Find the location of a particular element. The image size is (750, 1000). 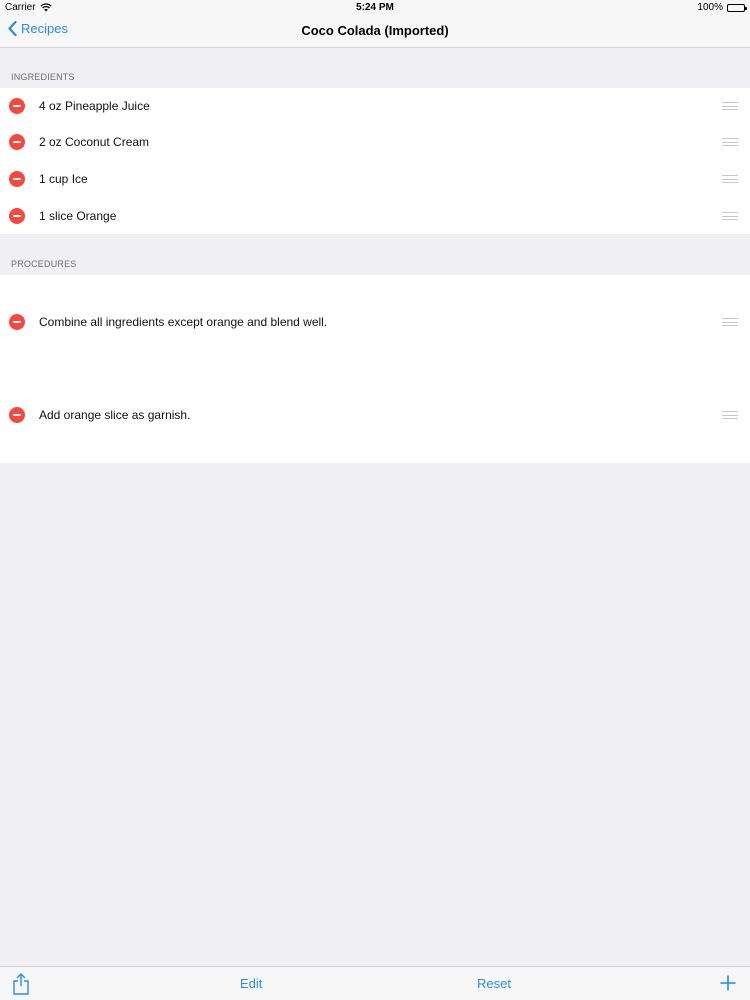

procedure-text: Add orange slice as garnish. is located at coordinates (115, 415).